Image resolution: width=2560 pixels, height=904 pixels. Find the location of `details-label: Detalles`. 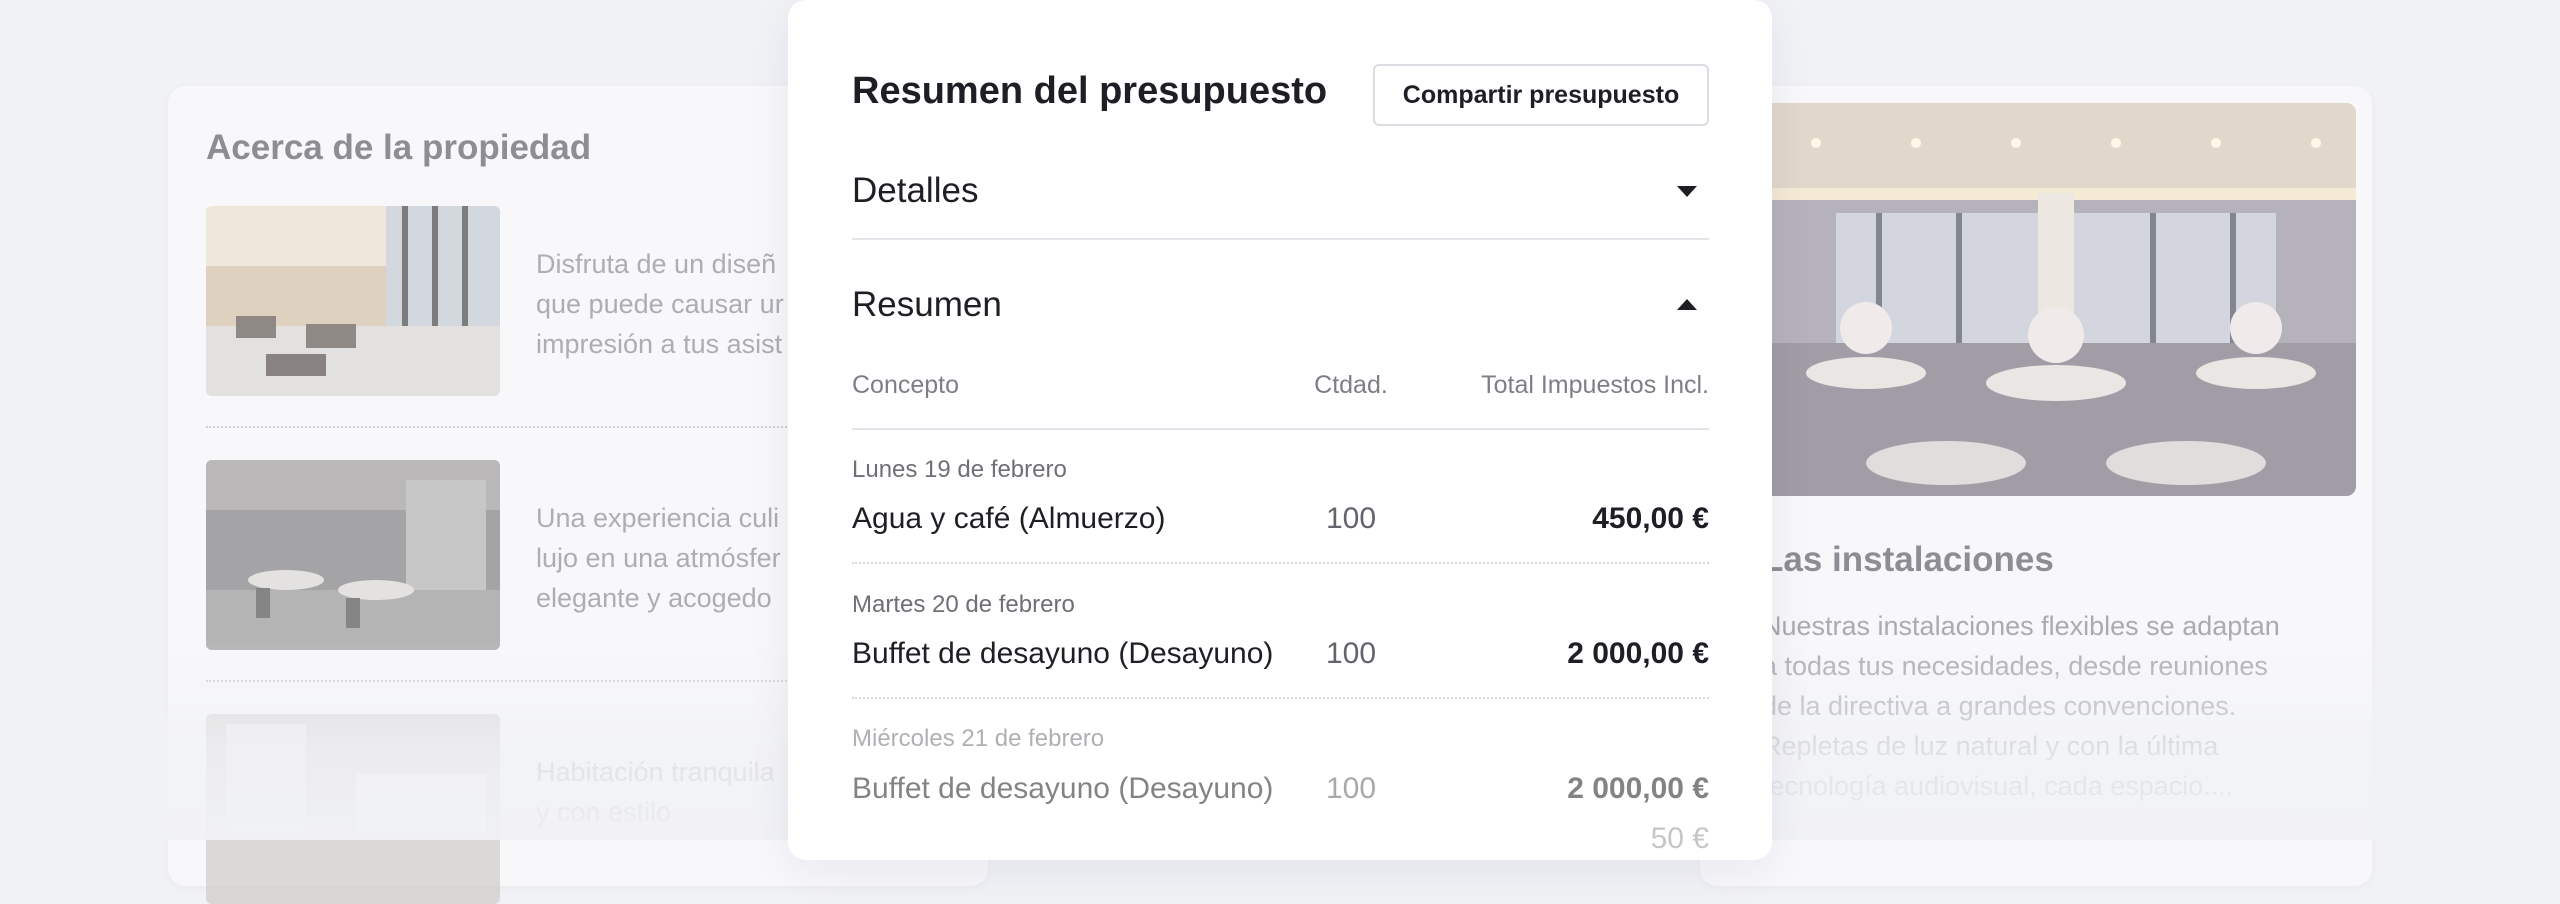

details-label: Detalles is located at coordinates (915, 190).